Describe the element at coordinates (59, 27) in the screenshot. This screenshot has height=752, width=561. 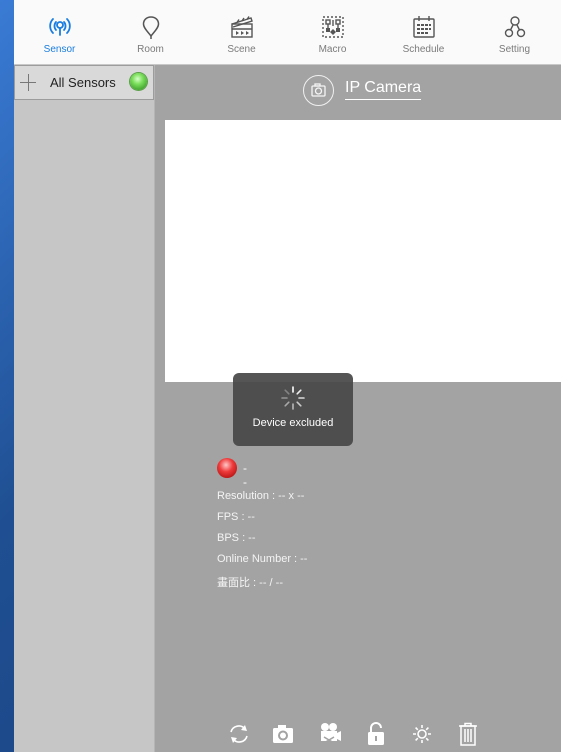
I see `sensor-icon` at that location.